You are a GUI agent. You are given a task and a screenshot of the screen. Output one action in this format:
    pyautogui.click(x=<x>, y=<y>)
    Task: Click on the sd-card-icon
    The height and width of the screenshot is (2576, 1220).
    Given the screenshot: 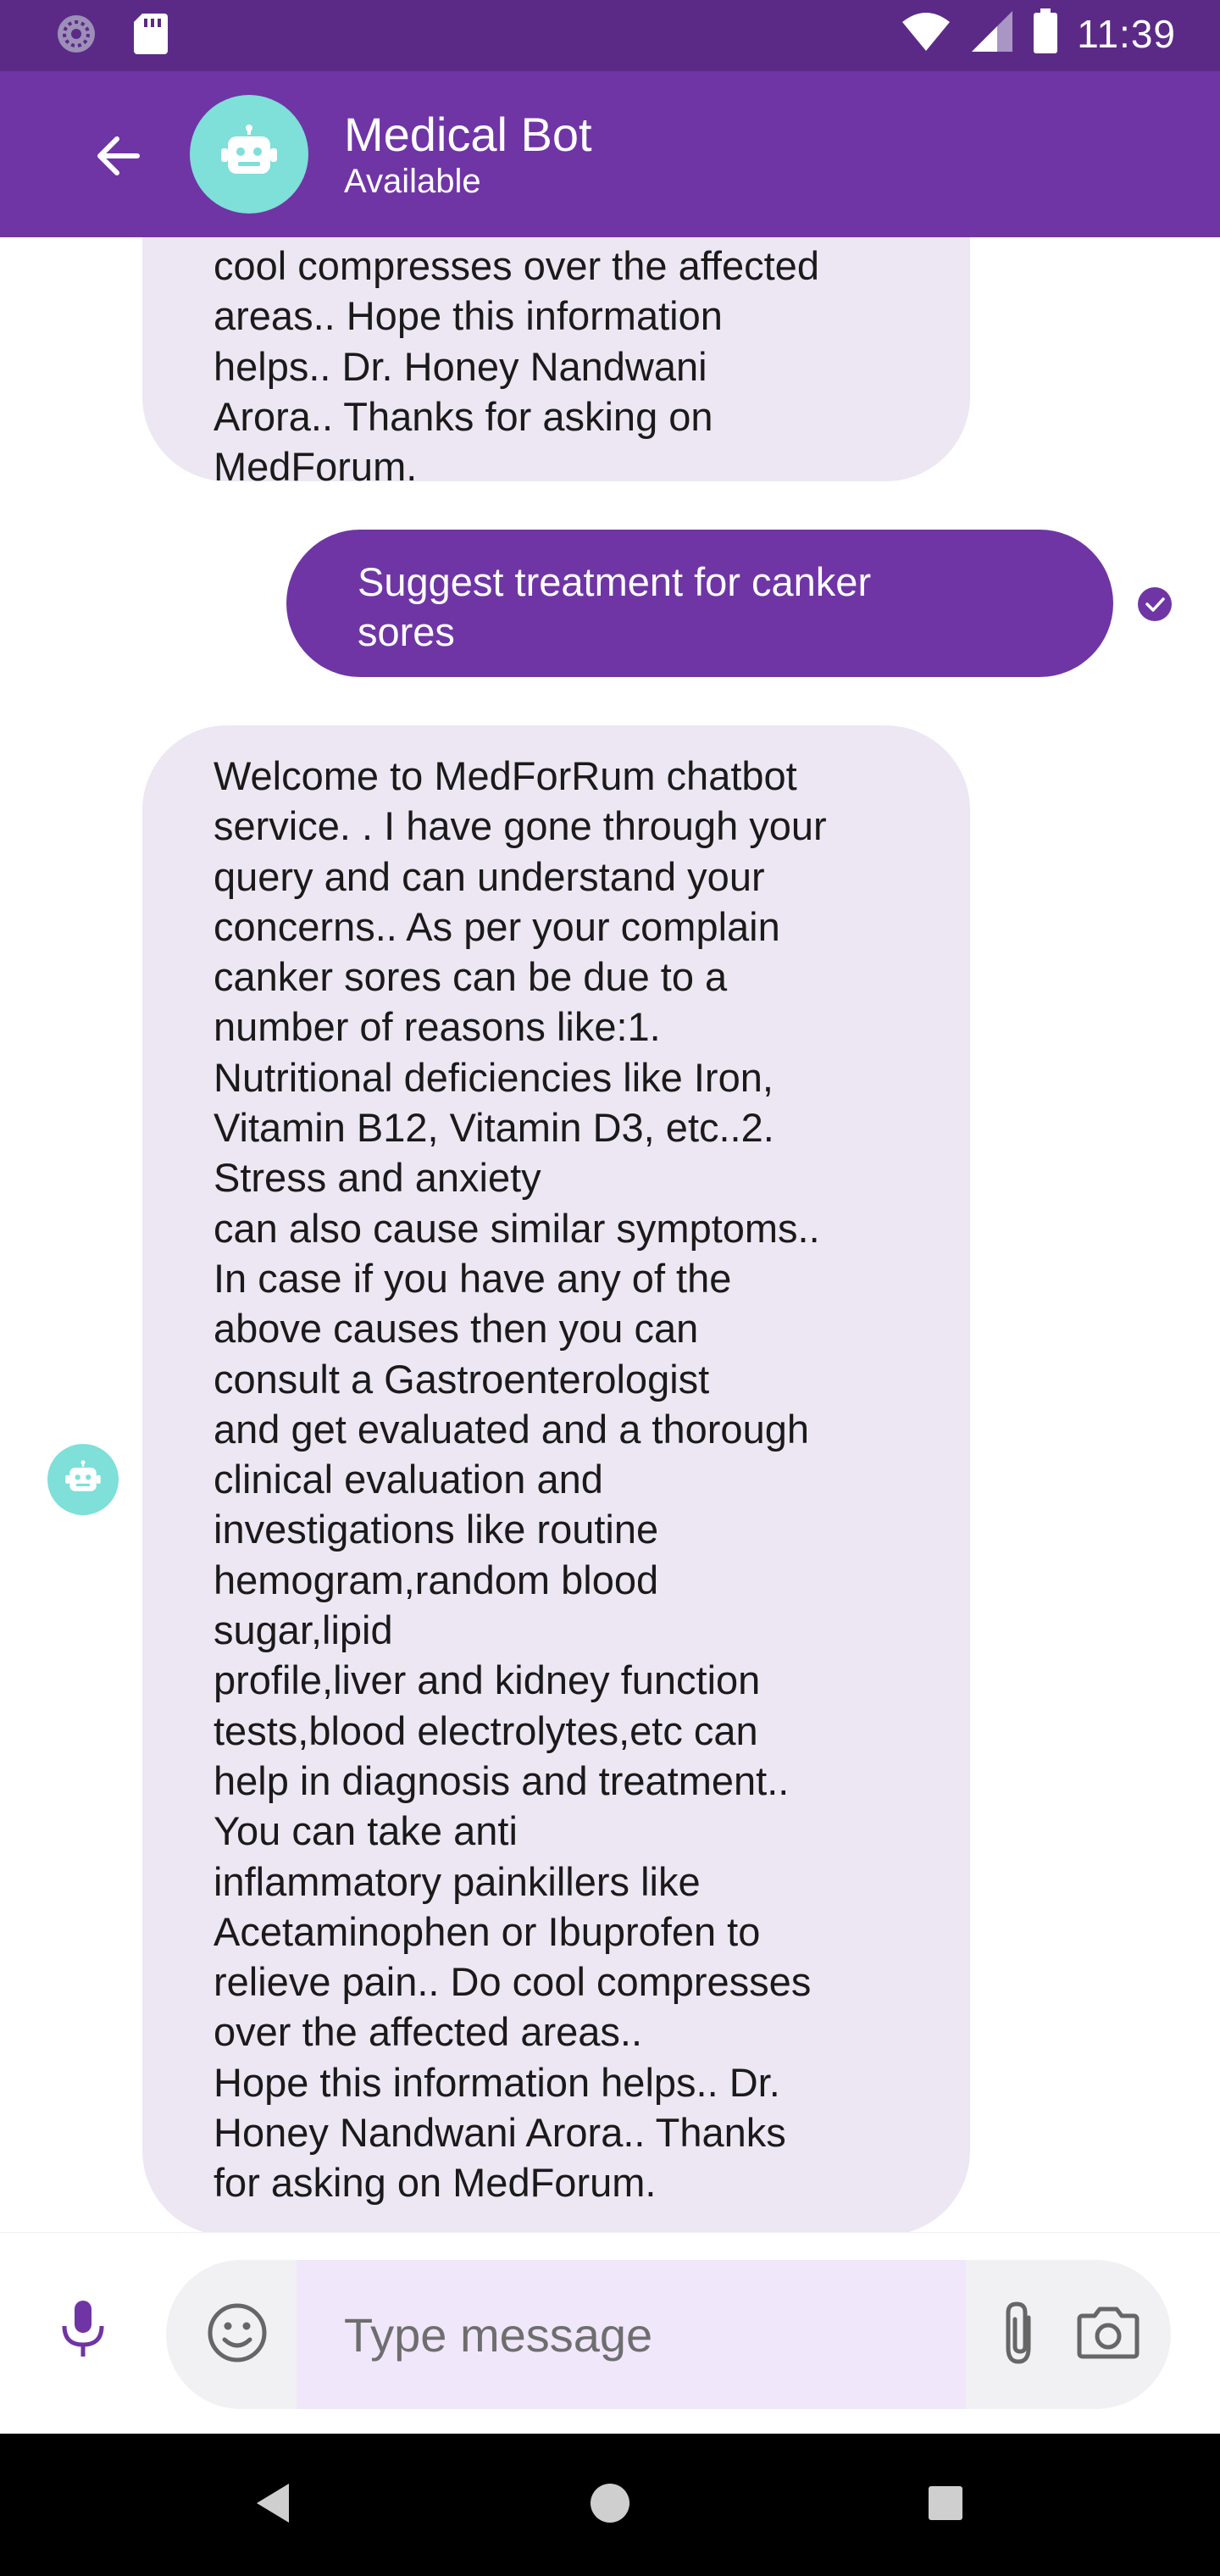 What is the action you would take?
    pyautogui.click(x=150, y=36)
    